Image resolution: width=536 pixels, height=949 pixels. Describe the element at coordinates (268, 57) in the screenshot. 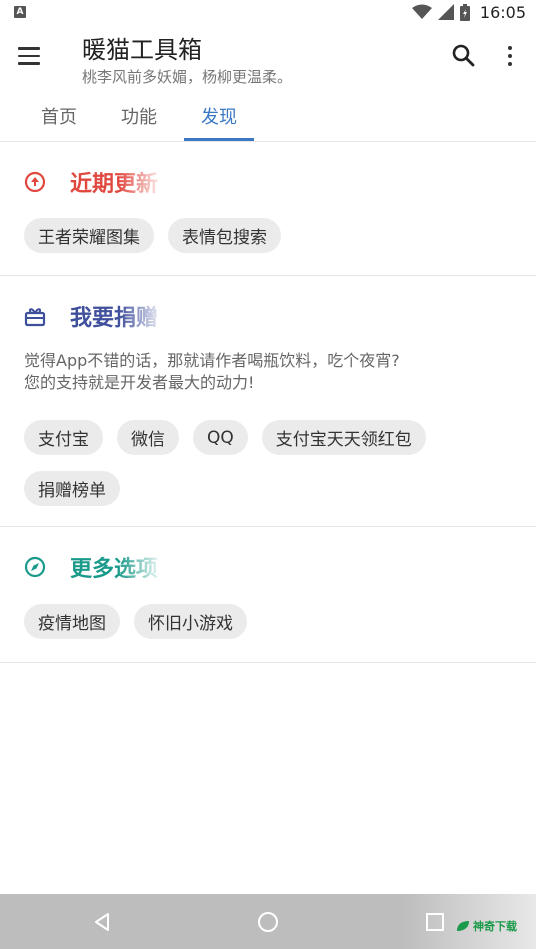

I see `app-bar: 暖猫工具箱 桃李风前多妖媚，杨柳更温柔。` at that location.